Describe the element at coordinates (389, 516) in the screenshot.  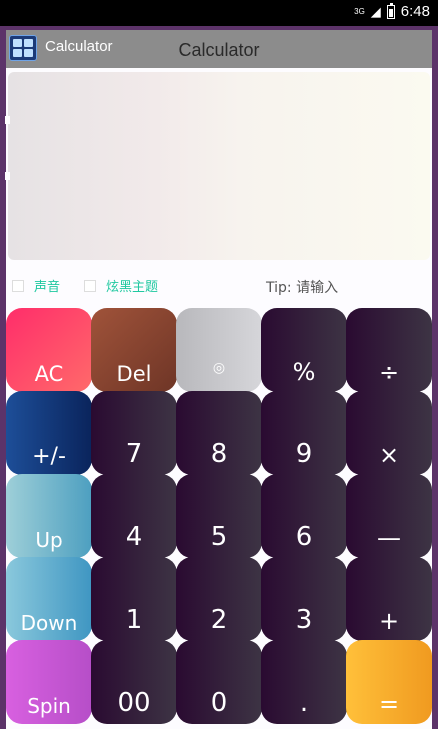
I see `subtract-button: —` at that location.